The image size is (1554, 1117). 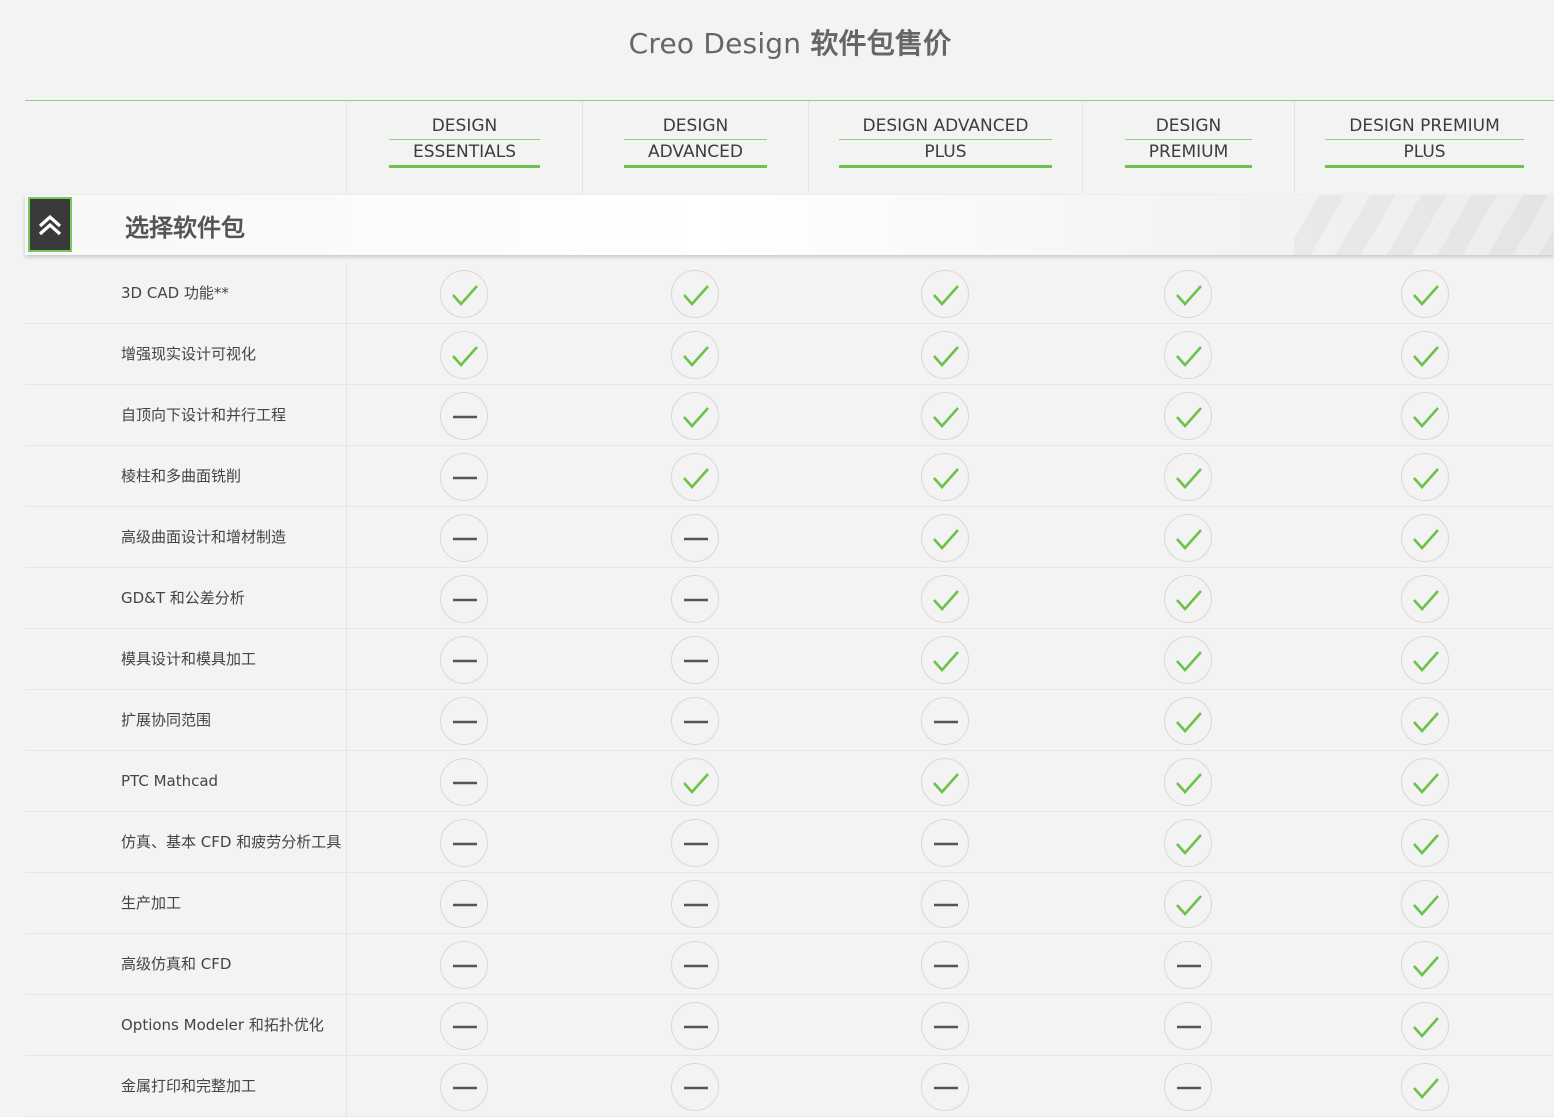 What do you see at coordinates (1424, 141) in the screenshot?
I see `column-link-design-premium-plus: DESIGN PREMIUM PLUS` at bounding box center [1424, 141].